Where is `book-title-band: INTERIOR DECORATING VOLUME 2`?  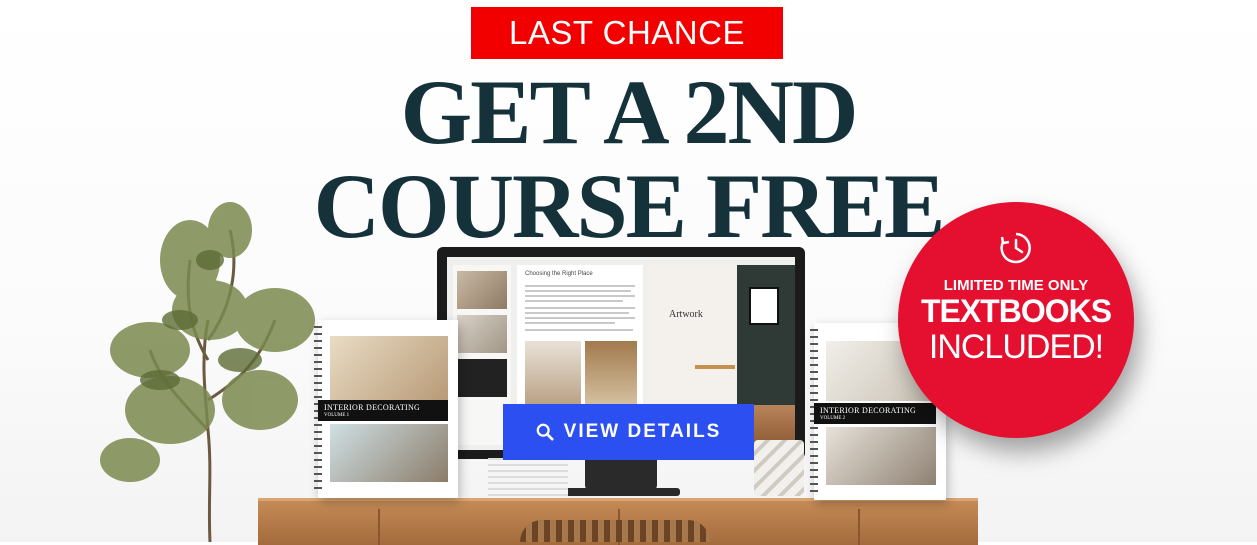 book-title-band: INTERIOR DECORATING VOLUME 2 is located at coordinates (875, 413).